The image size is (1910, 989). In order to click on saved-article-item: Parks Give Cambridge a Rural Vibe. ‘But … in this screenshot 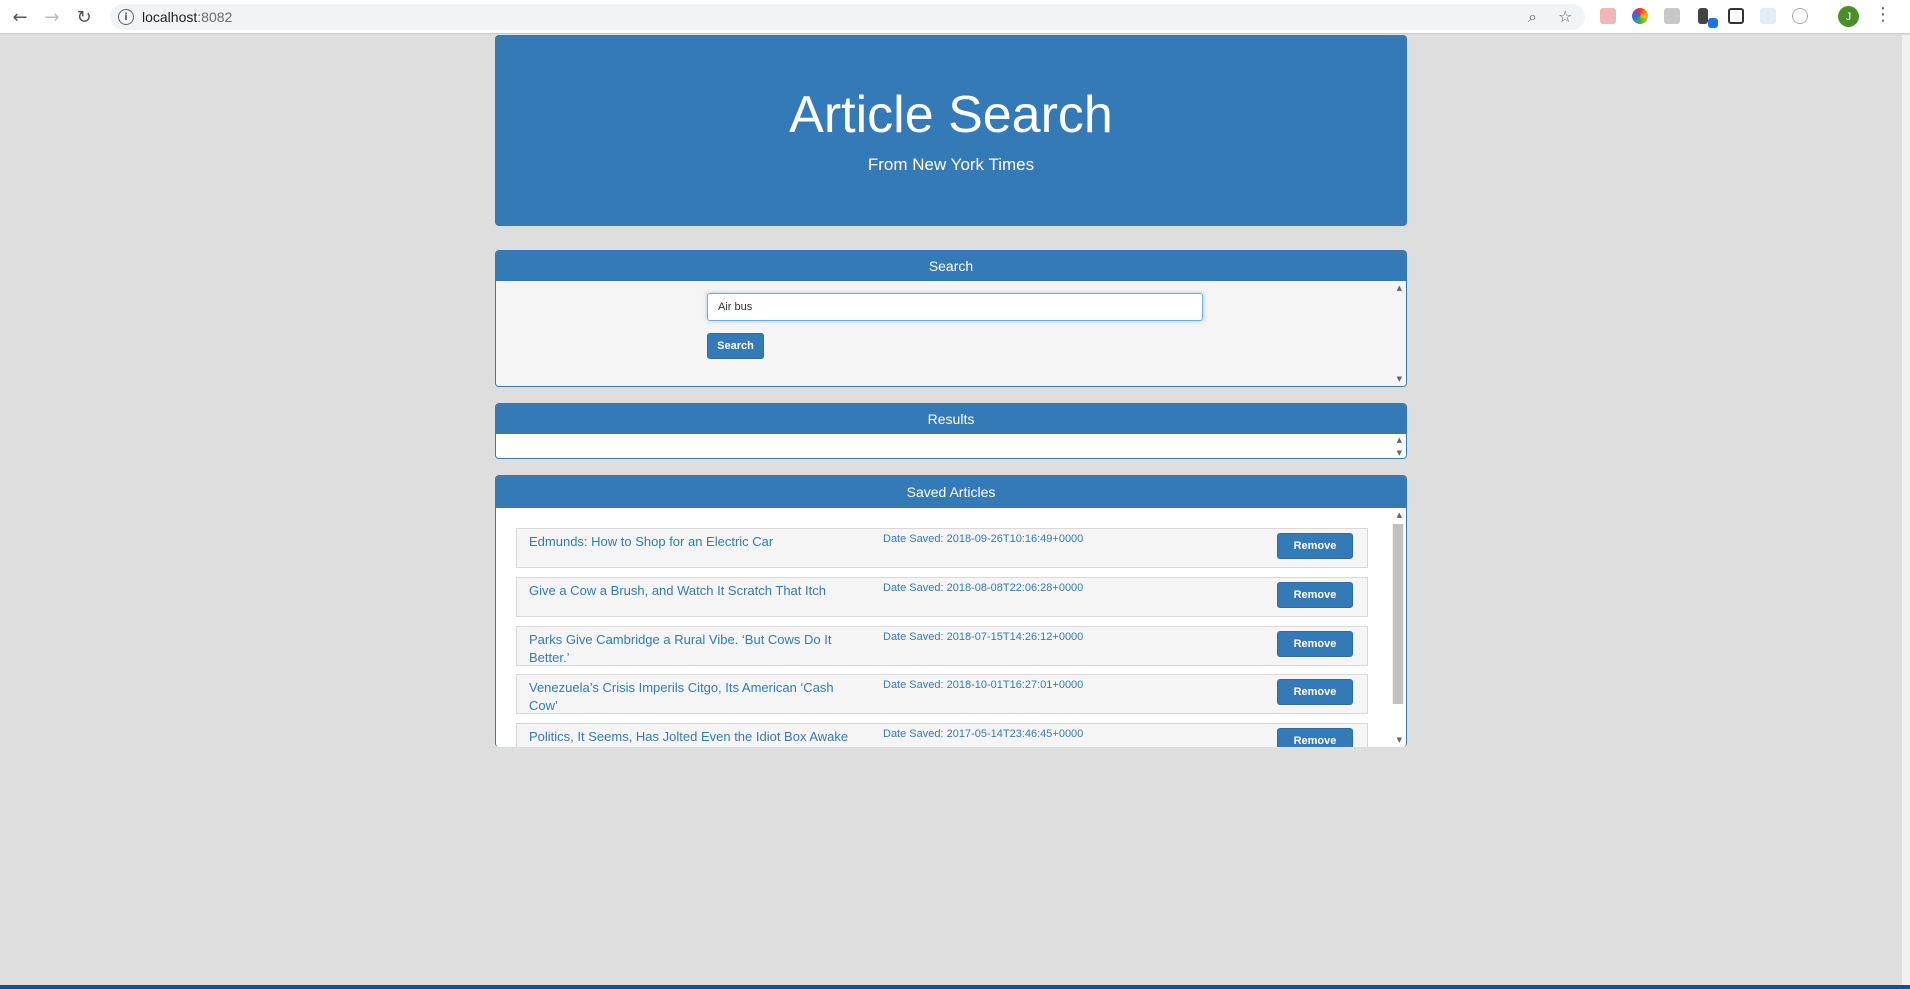, I will do `click(942, 646)`.